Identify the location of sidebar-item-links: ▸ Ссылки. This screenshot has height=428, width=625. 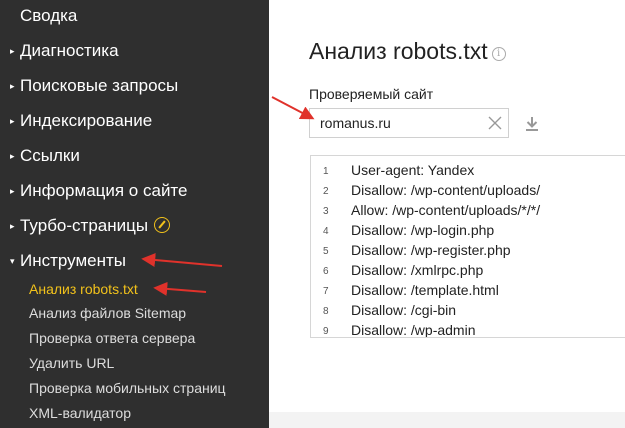
(45, 156).